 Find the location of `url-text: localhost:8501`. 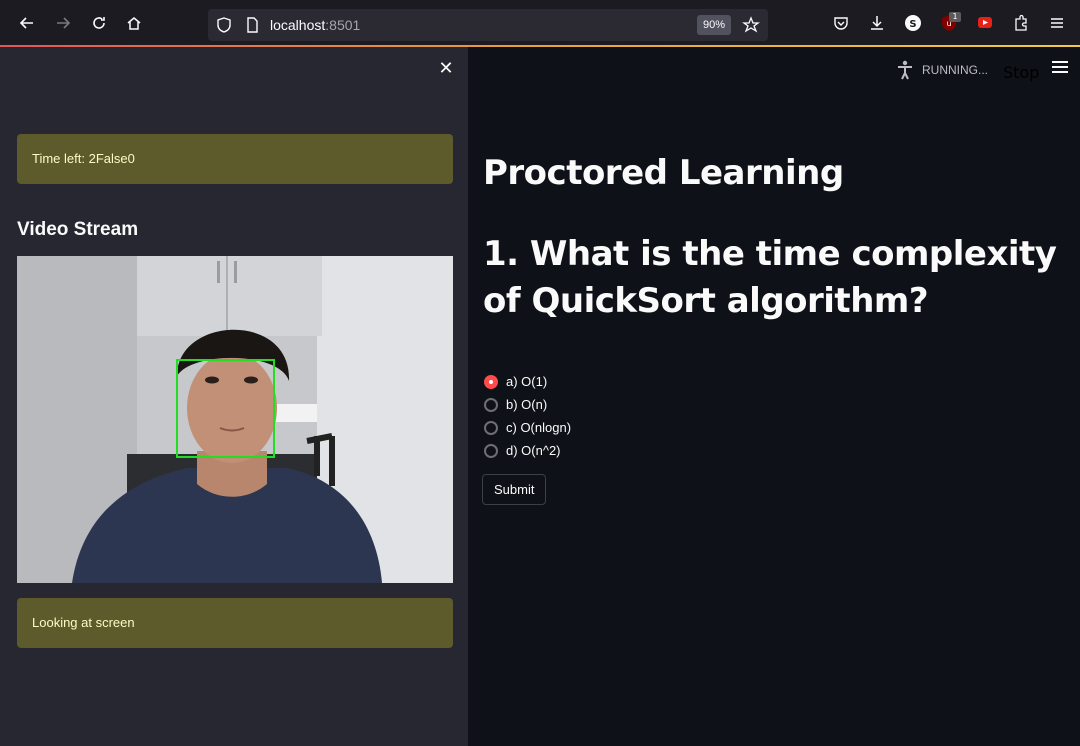

url-text: localhost:8501 is located at coordinates (315, 25).